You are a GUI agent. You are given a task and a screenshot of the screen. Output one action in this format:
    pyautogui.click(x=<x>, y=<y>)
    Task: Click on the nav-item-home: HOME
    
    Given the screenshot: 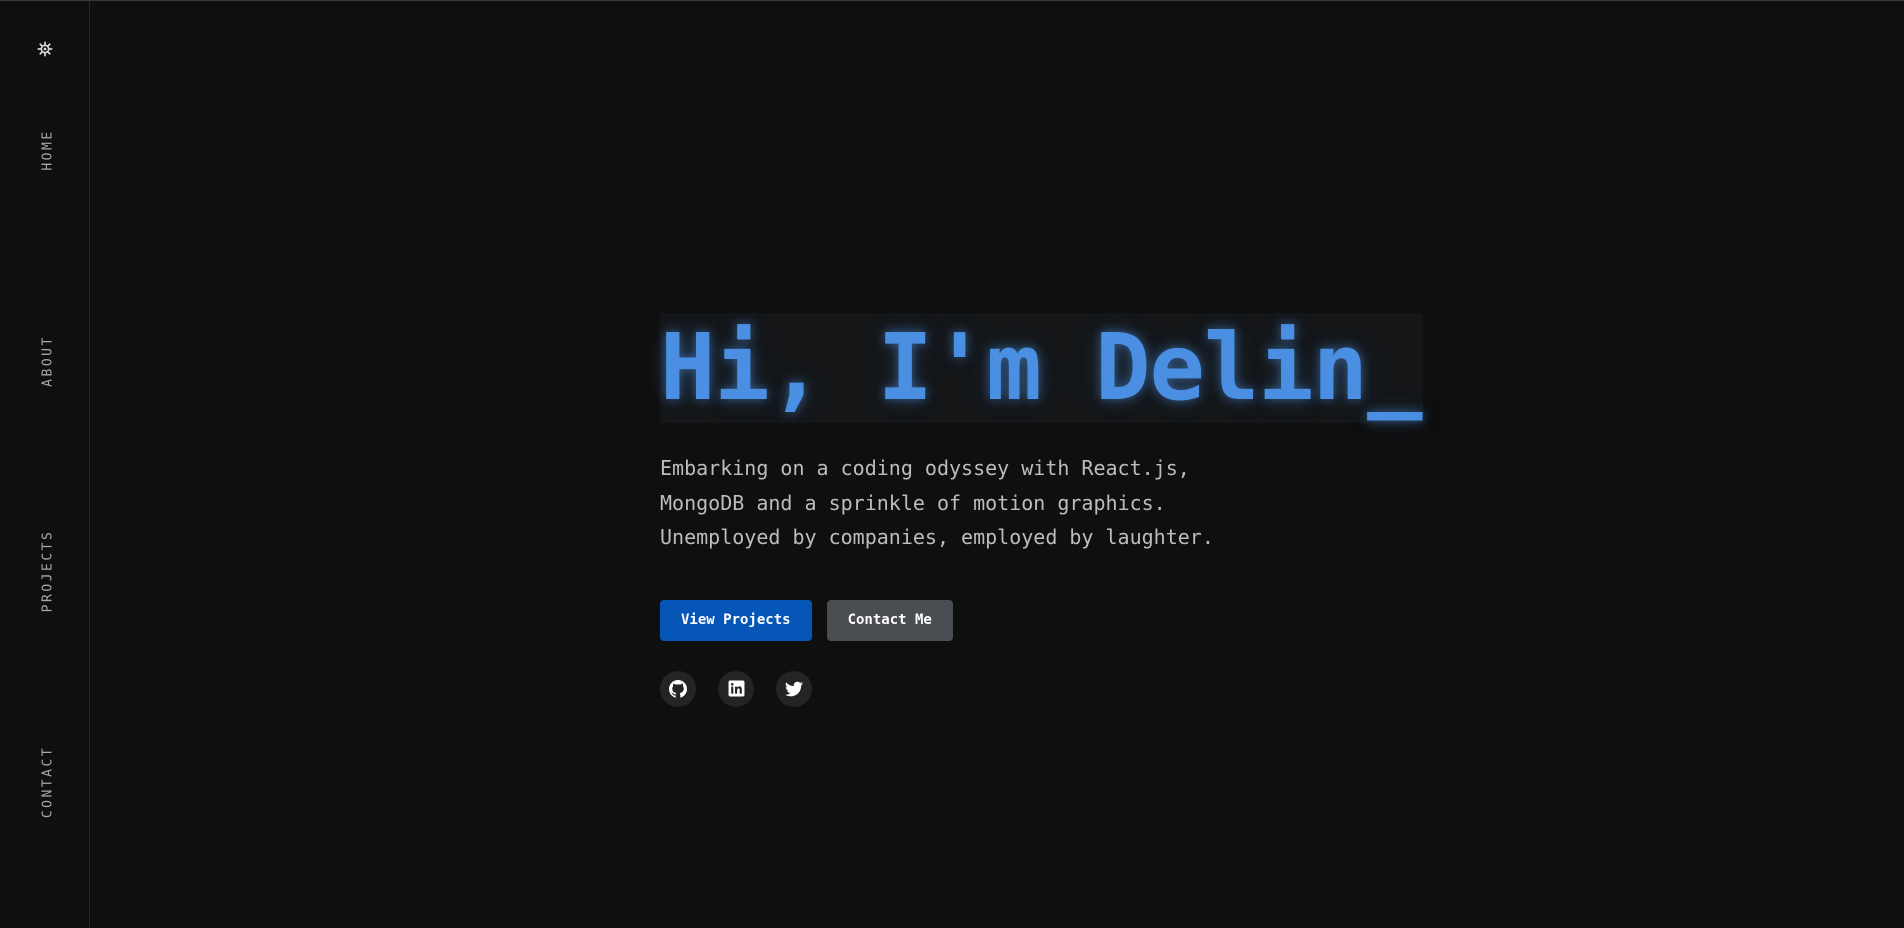 What is the action you would take?
    pyautogui.click(x=48, y=149)
    